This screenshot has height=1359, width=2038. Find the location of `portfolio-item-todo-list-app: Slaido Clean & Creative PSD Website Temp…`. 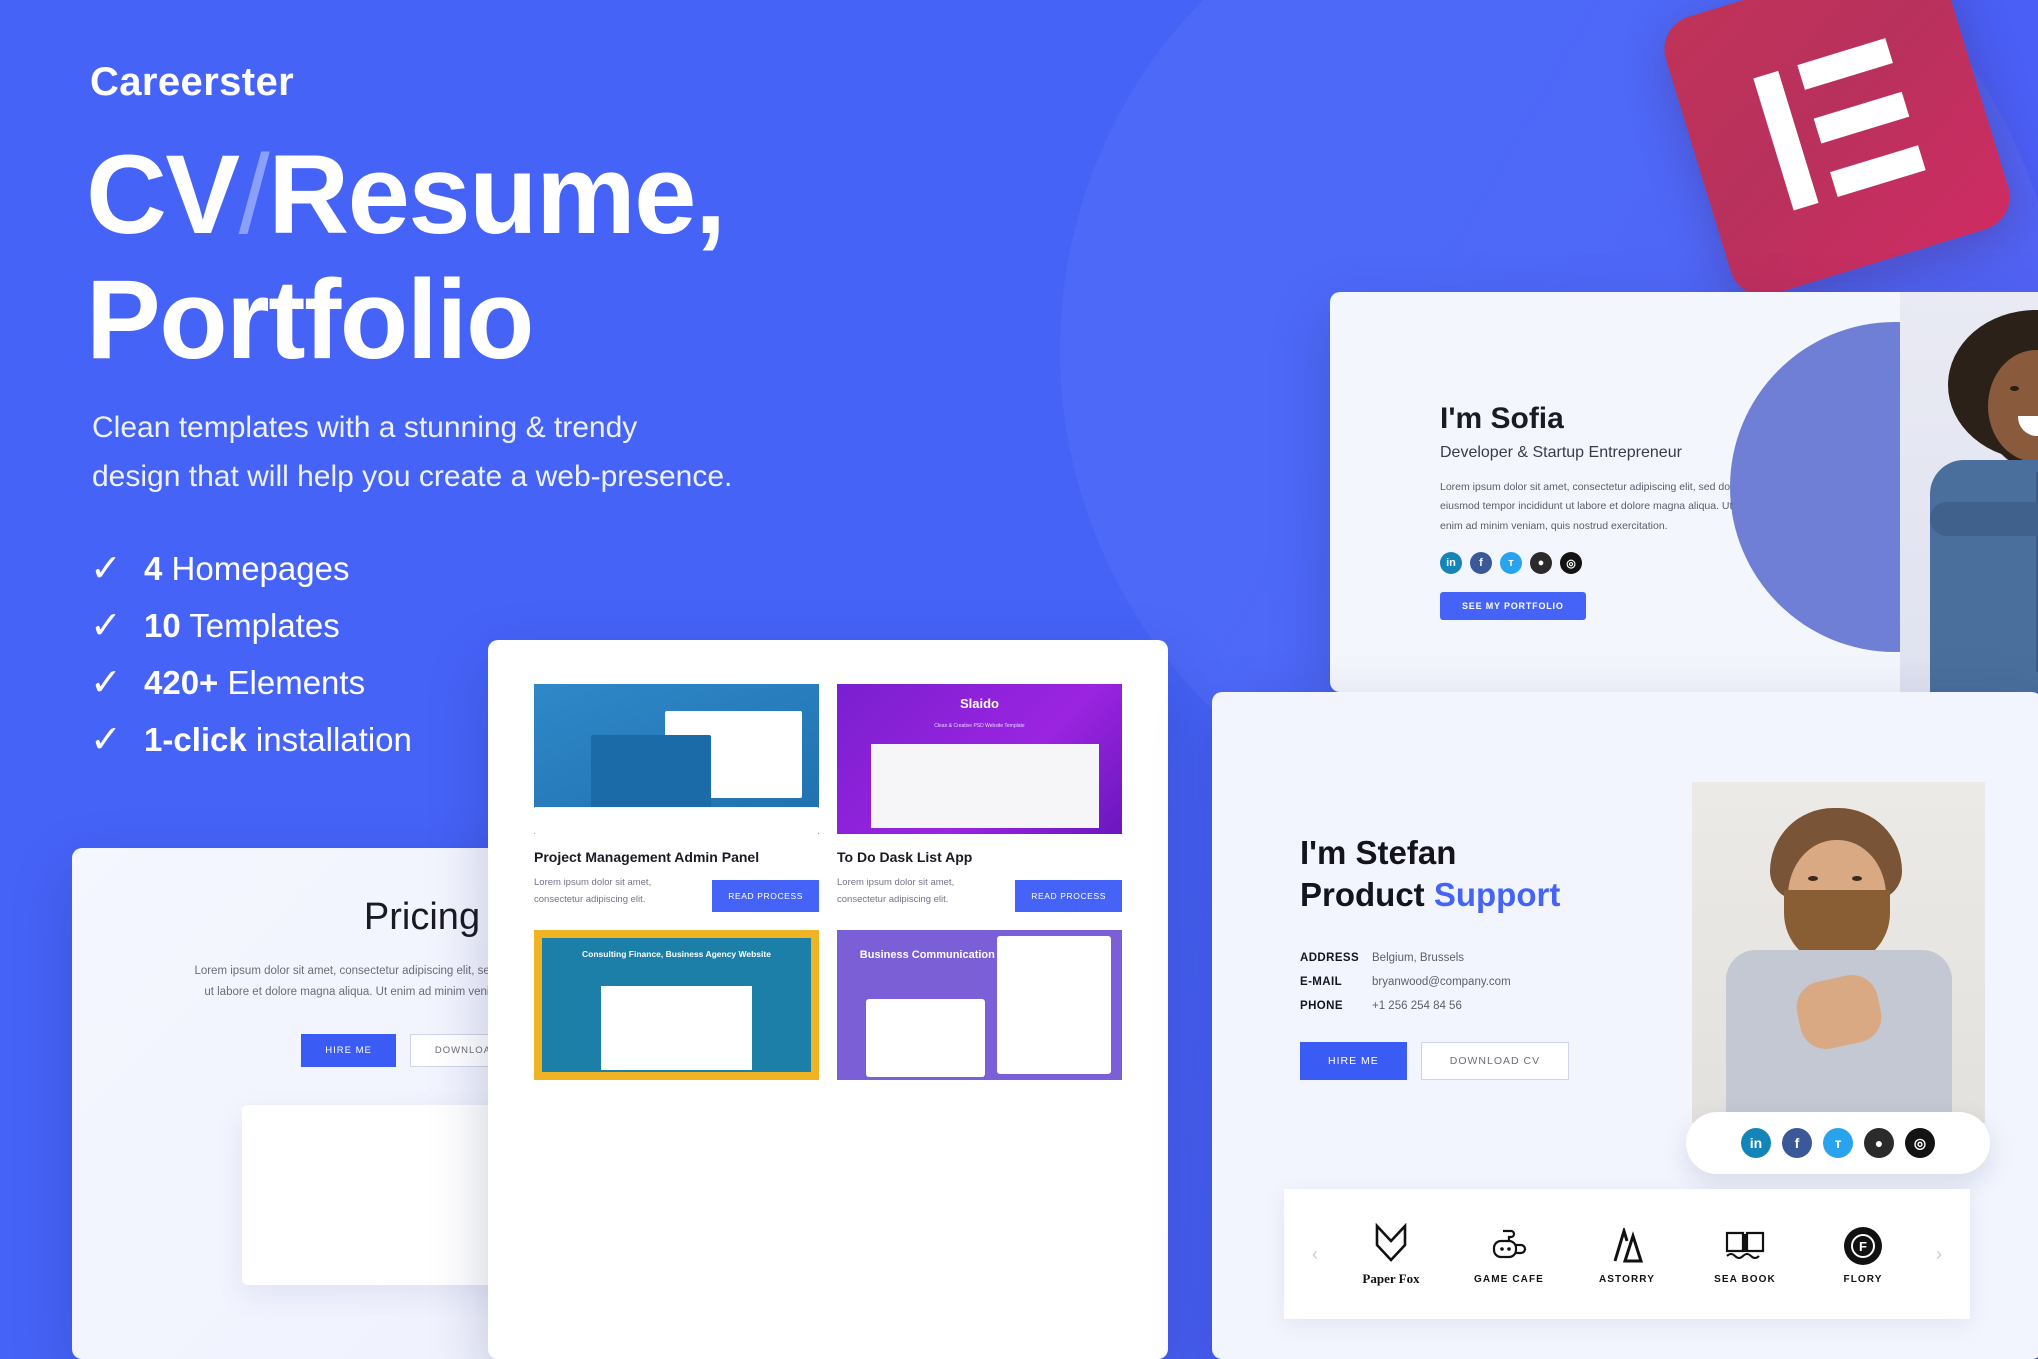

portfolio-item-todo-list-app: Slaido Clean & Creative PSD Website Temp… is located at coordinates (979, 798).